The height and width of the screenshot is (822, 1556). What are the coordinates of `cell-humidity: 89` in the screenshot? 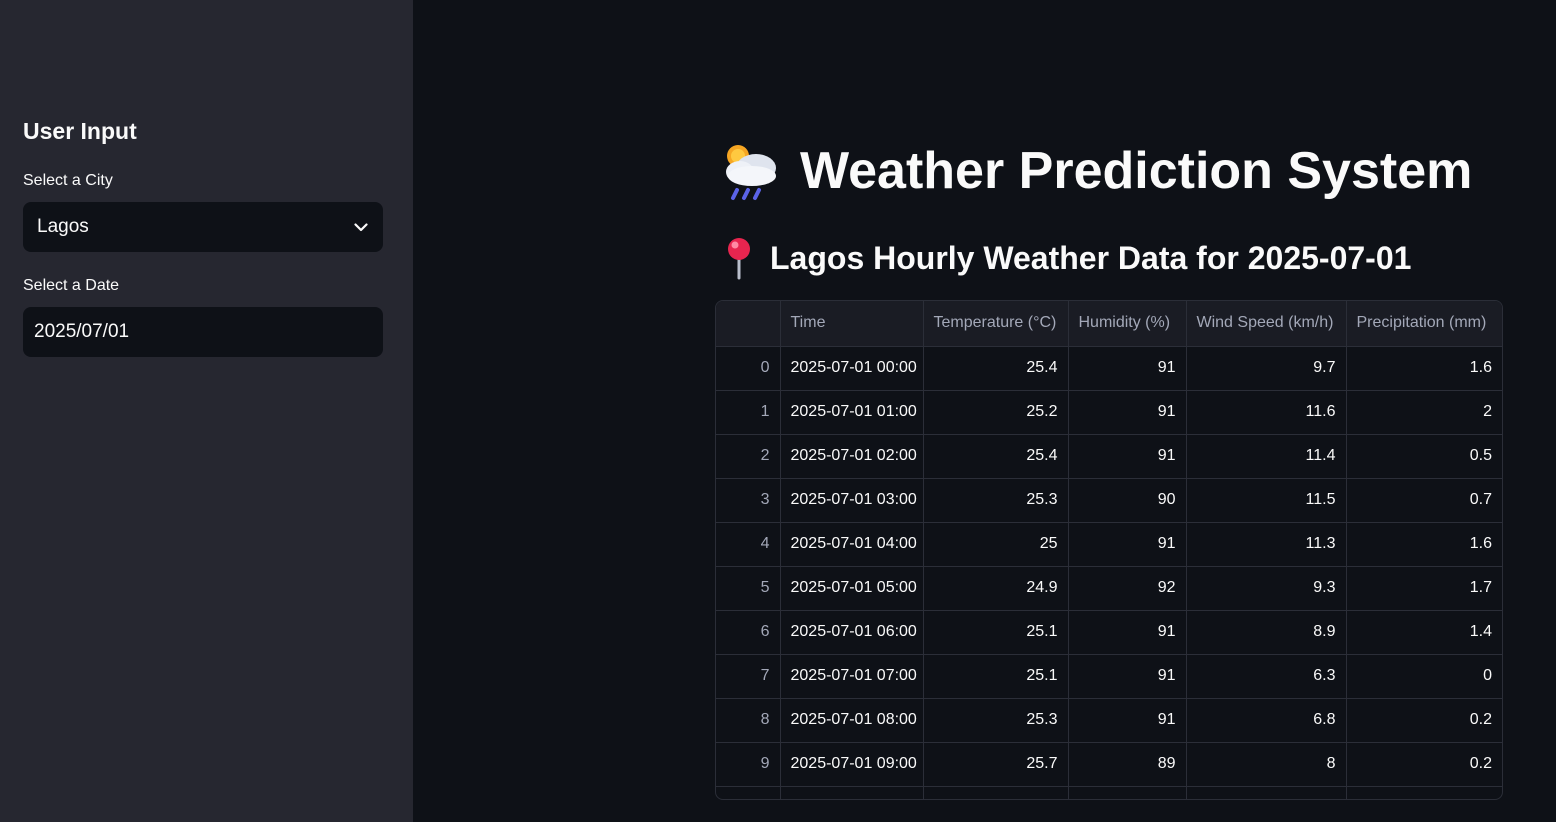 It's located at (1127, 764).